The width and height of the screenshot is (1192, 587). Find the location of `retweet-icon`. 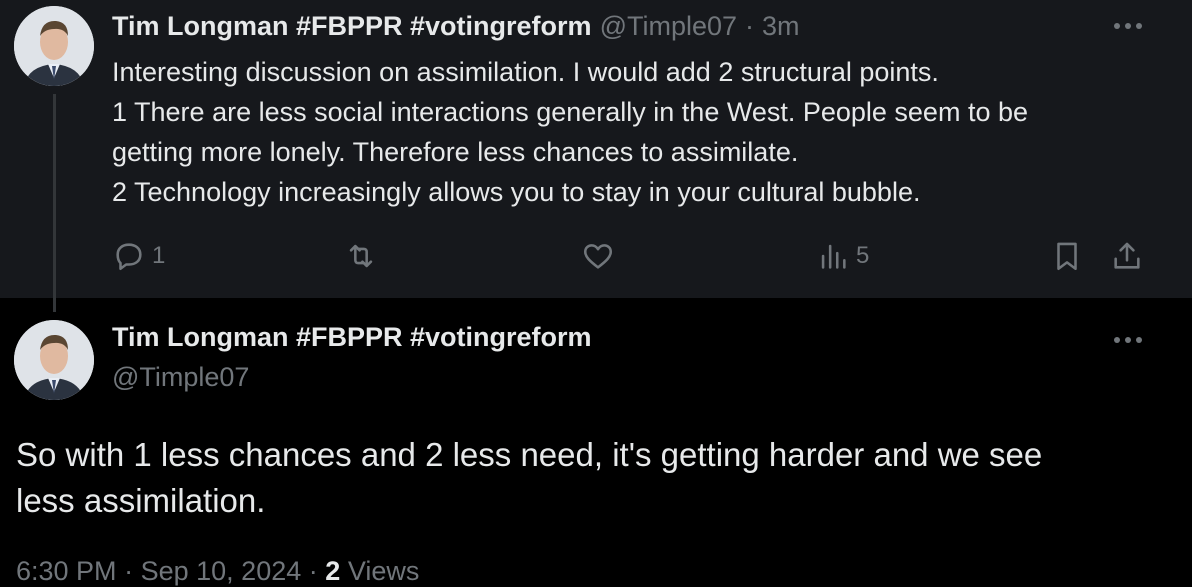

retweet-icon is located at coordinates (361, 256).